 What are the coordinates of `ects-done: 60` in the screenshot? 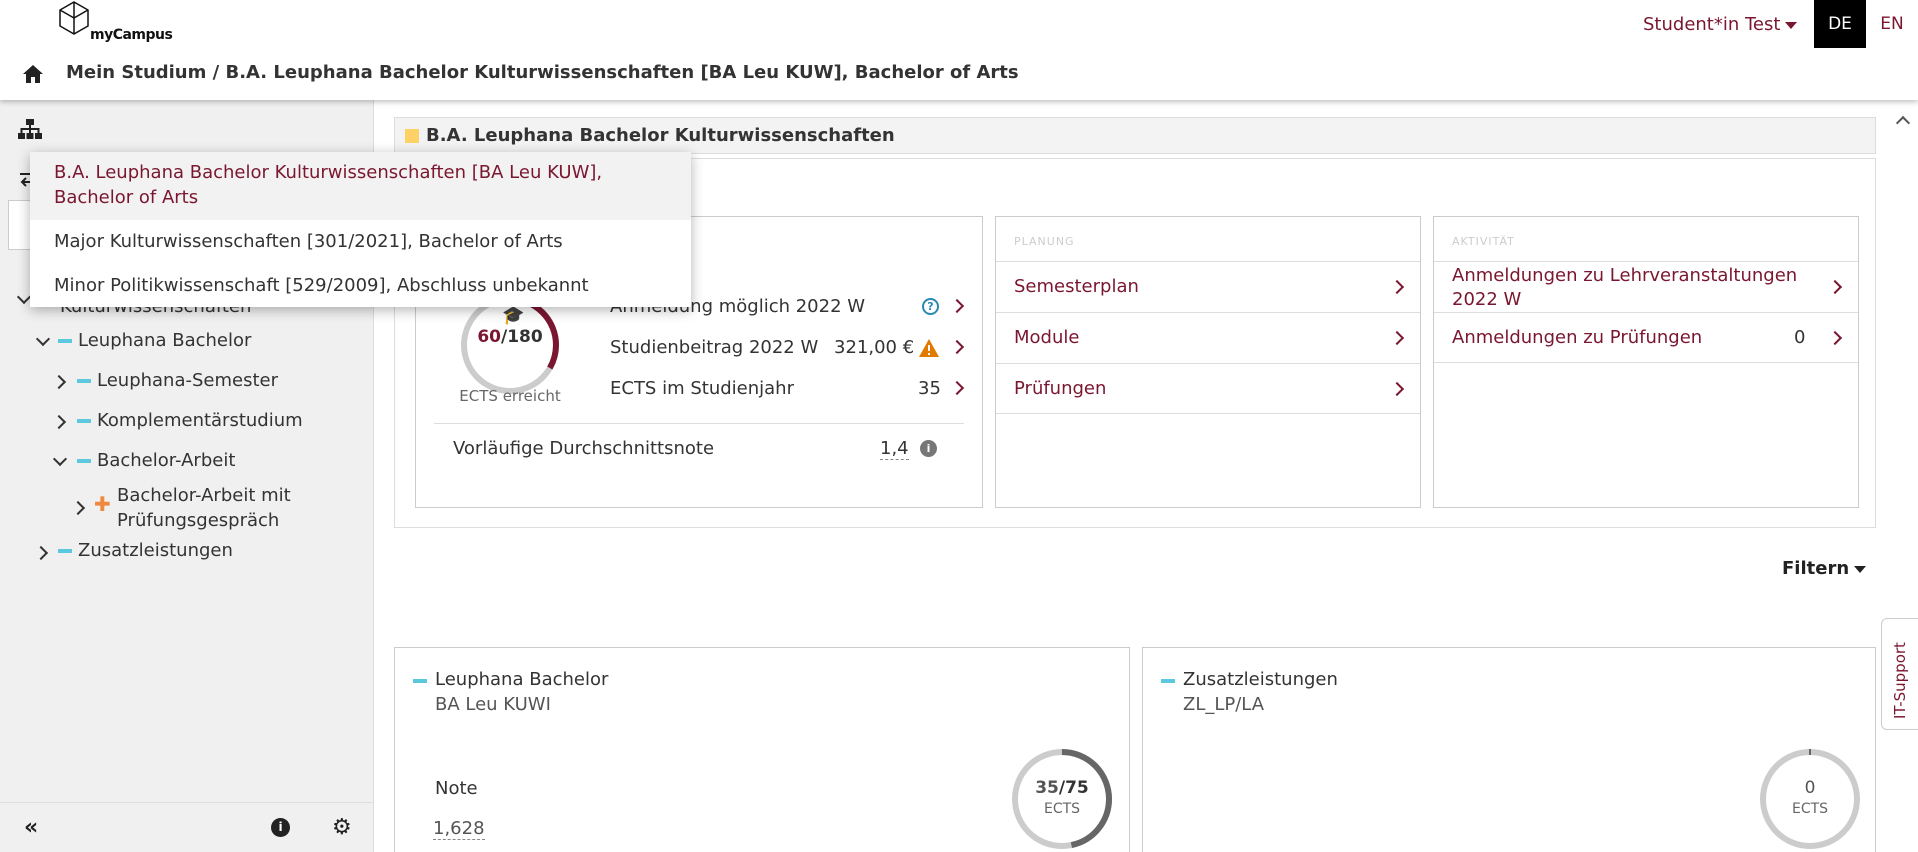 It's located at (489, 337).